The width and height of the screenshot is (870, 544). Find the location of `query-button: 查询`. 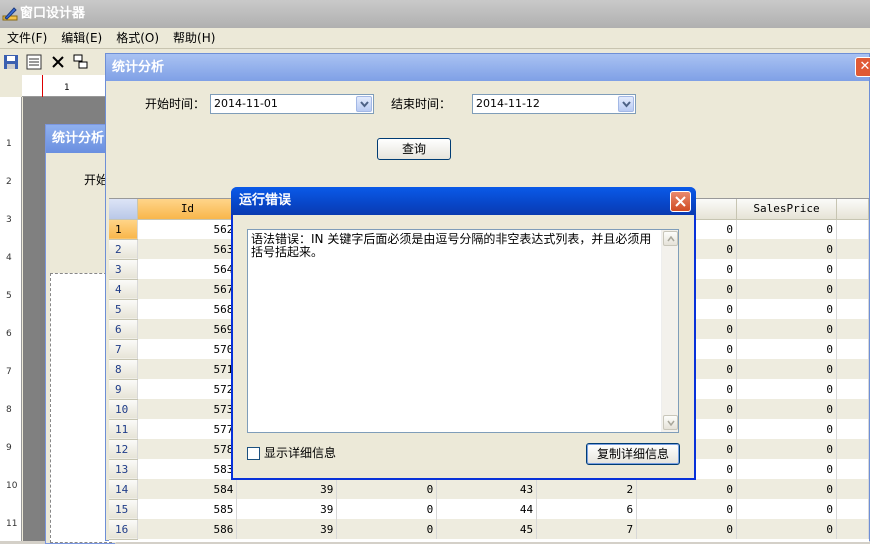

query-button: 查询 is located at coordinates (414, 149).